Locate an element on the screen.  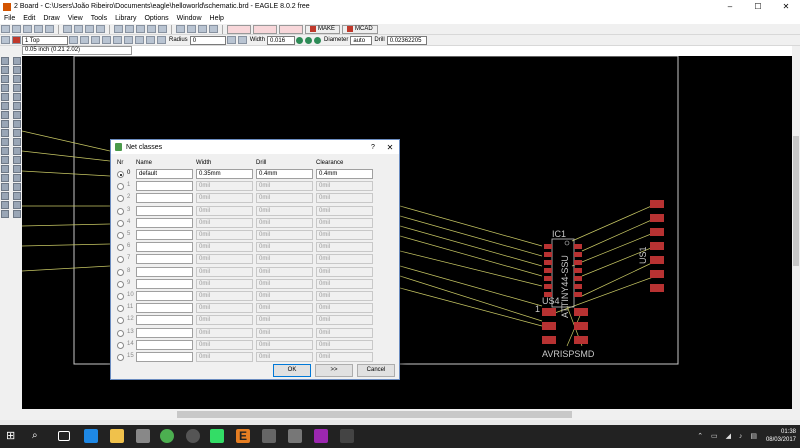
wire-bend-5-icon is located at coordinates (128, 40).